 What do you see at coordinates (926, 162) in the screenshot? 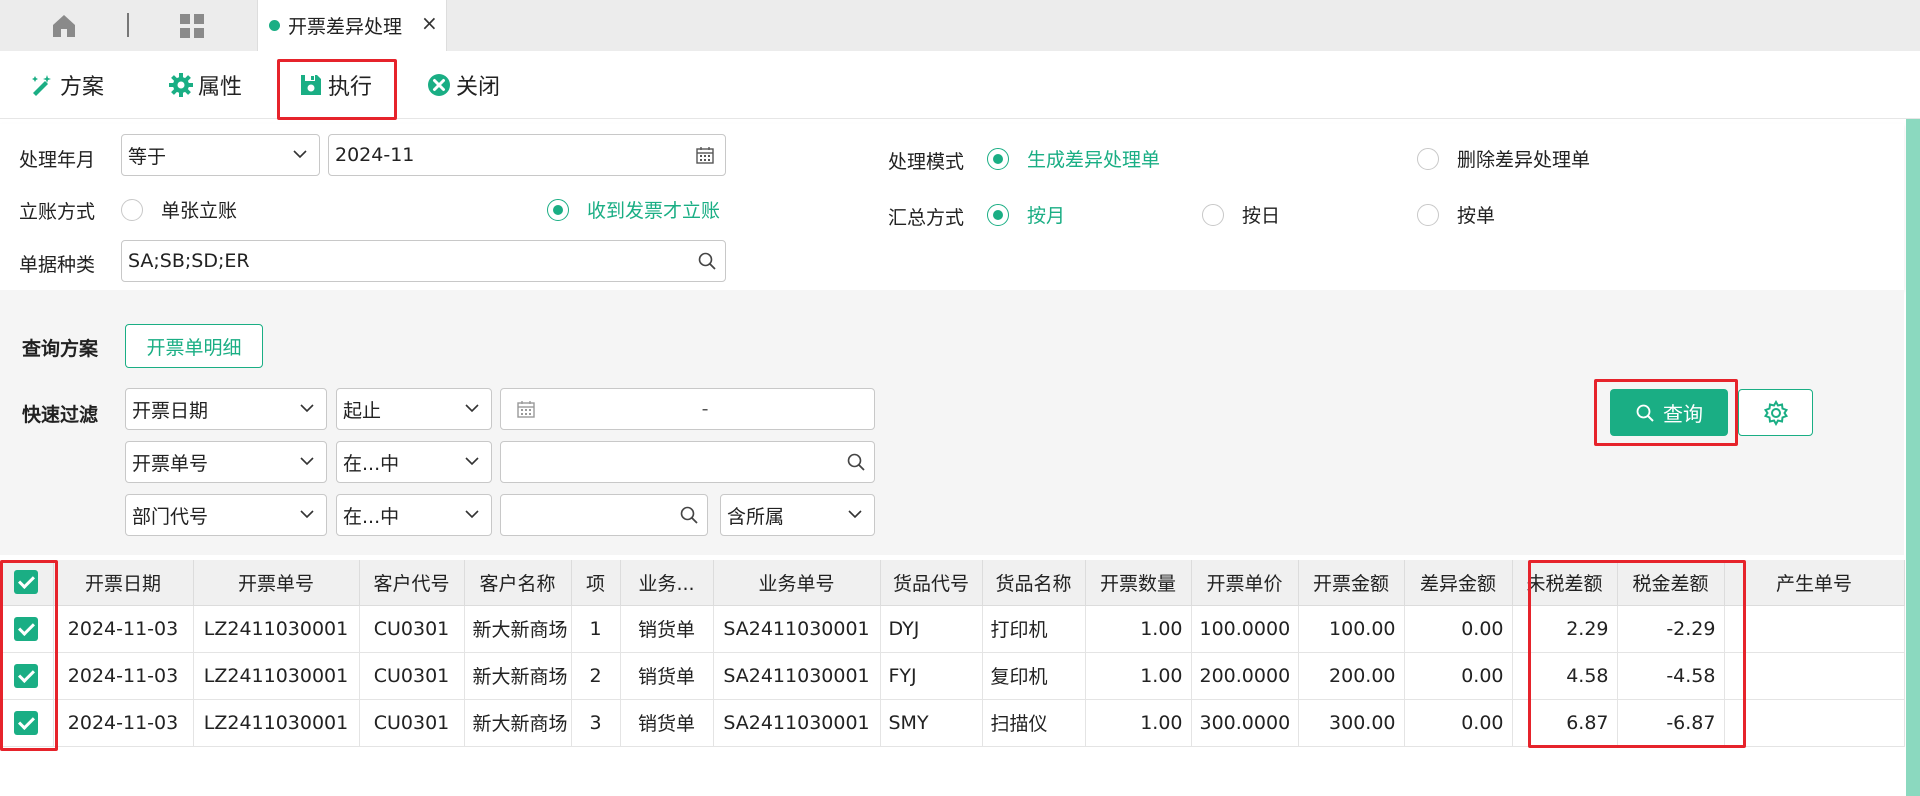
I see `mode-label: 处理模式` at bounding box center [926, 162].